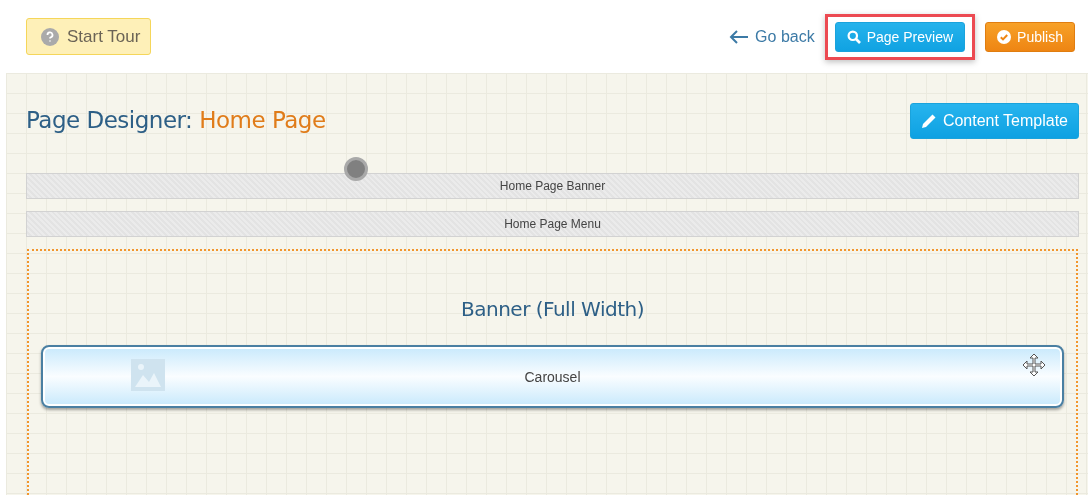  What do you see at coordinates (148, 375) in the screenshot?
I see `image-icon` at bounding box center [148, 375].